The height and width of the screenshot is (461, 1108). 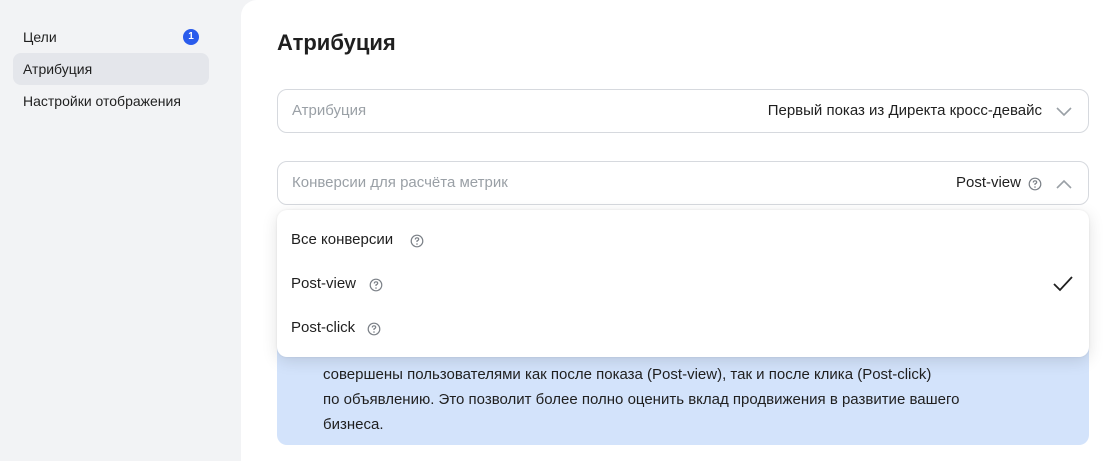 I want to click on option-post-view: Post-view, so click(x=683, y=284).